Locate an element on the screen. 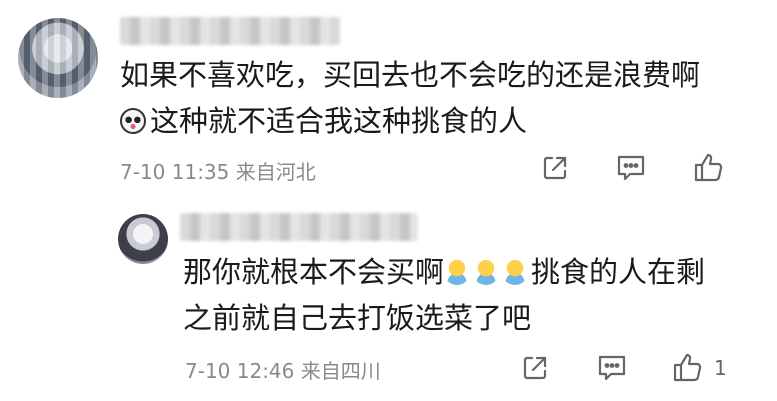 Image resolution: width=777 pixels, height=401 pixels. comment-line-2: 这种就不适合我这种挑食的人 is located at coordinates (440, 121).